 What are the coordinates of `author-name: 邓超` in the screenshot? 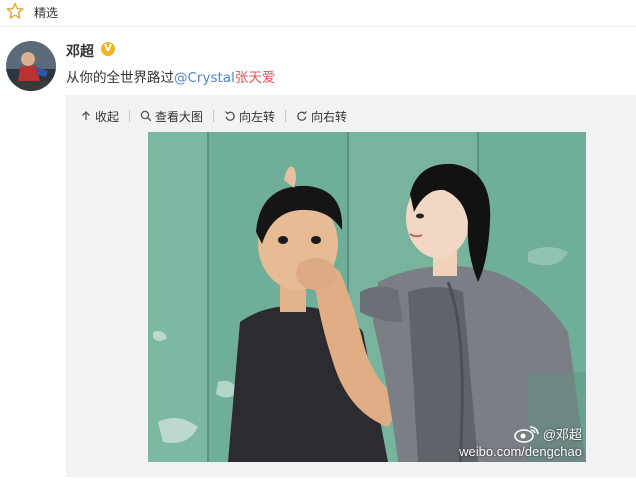 It's located at (80, 51).